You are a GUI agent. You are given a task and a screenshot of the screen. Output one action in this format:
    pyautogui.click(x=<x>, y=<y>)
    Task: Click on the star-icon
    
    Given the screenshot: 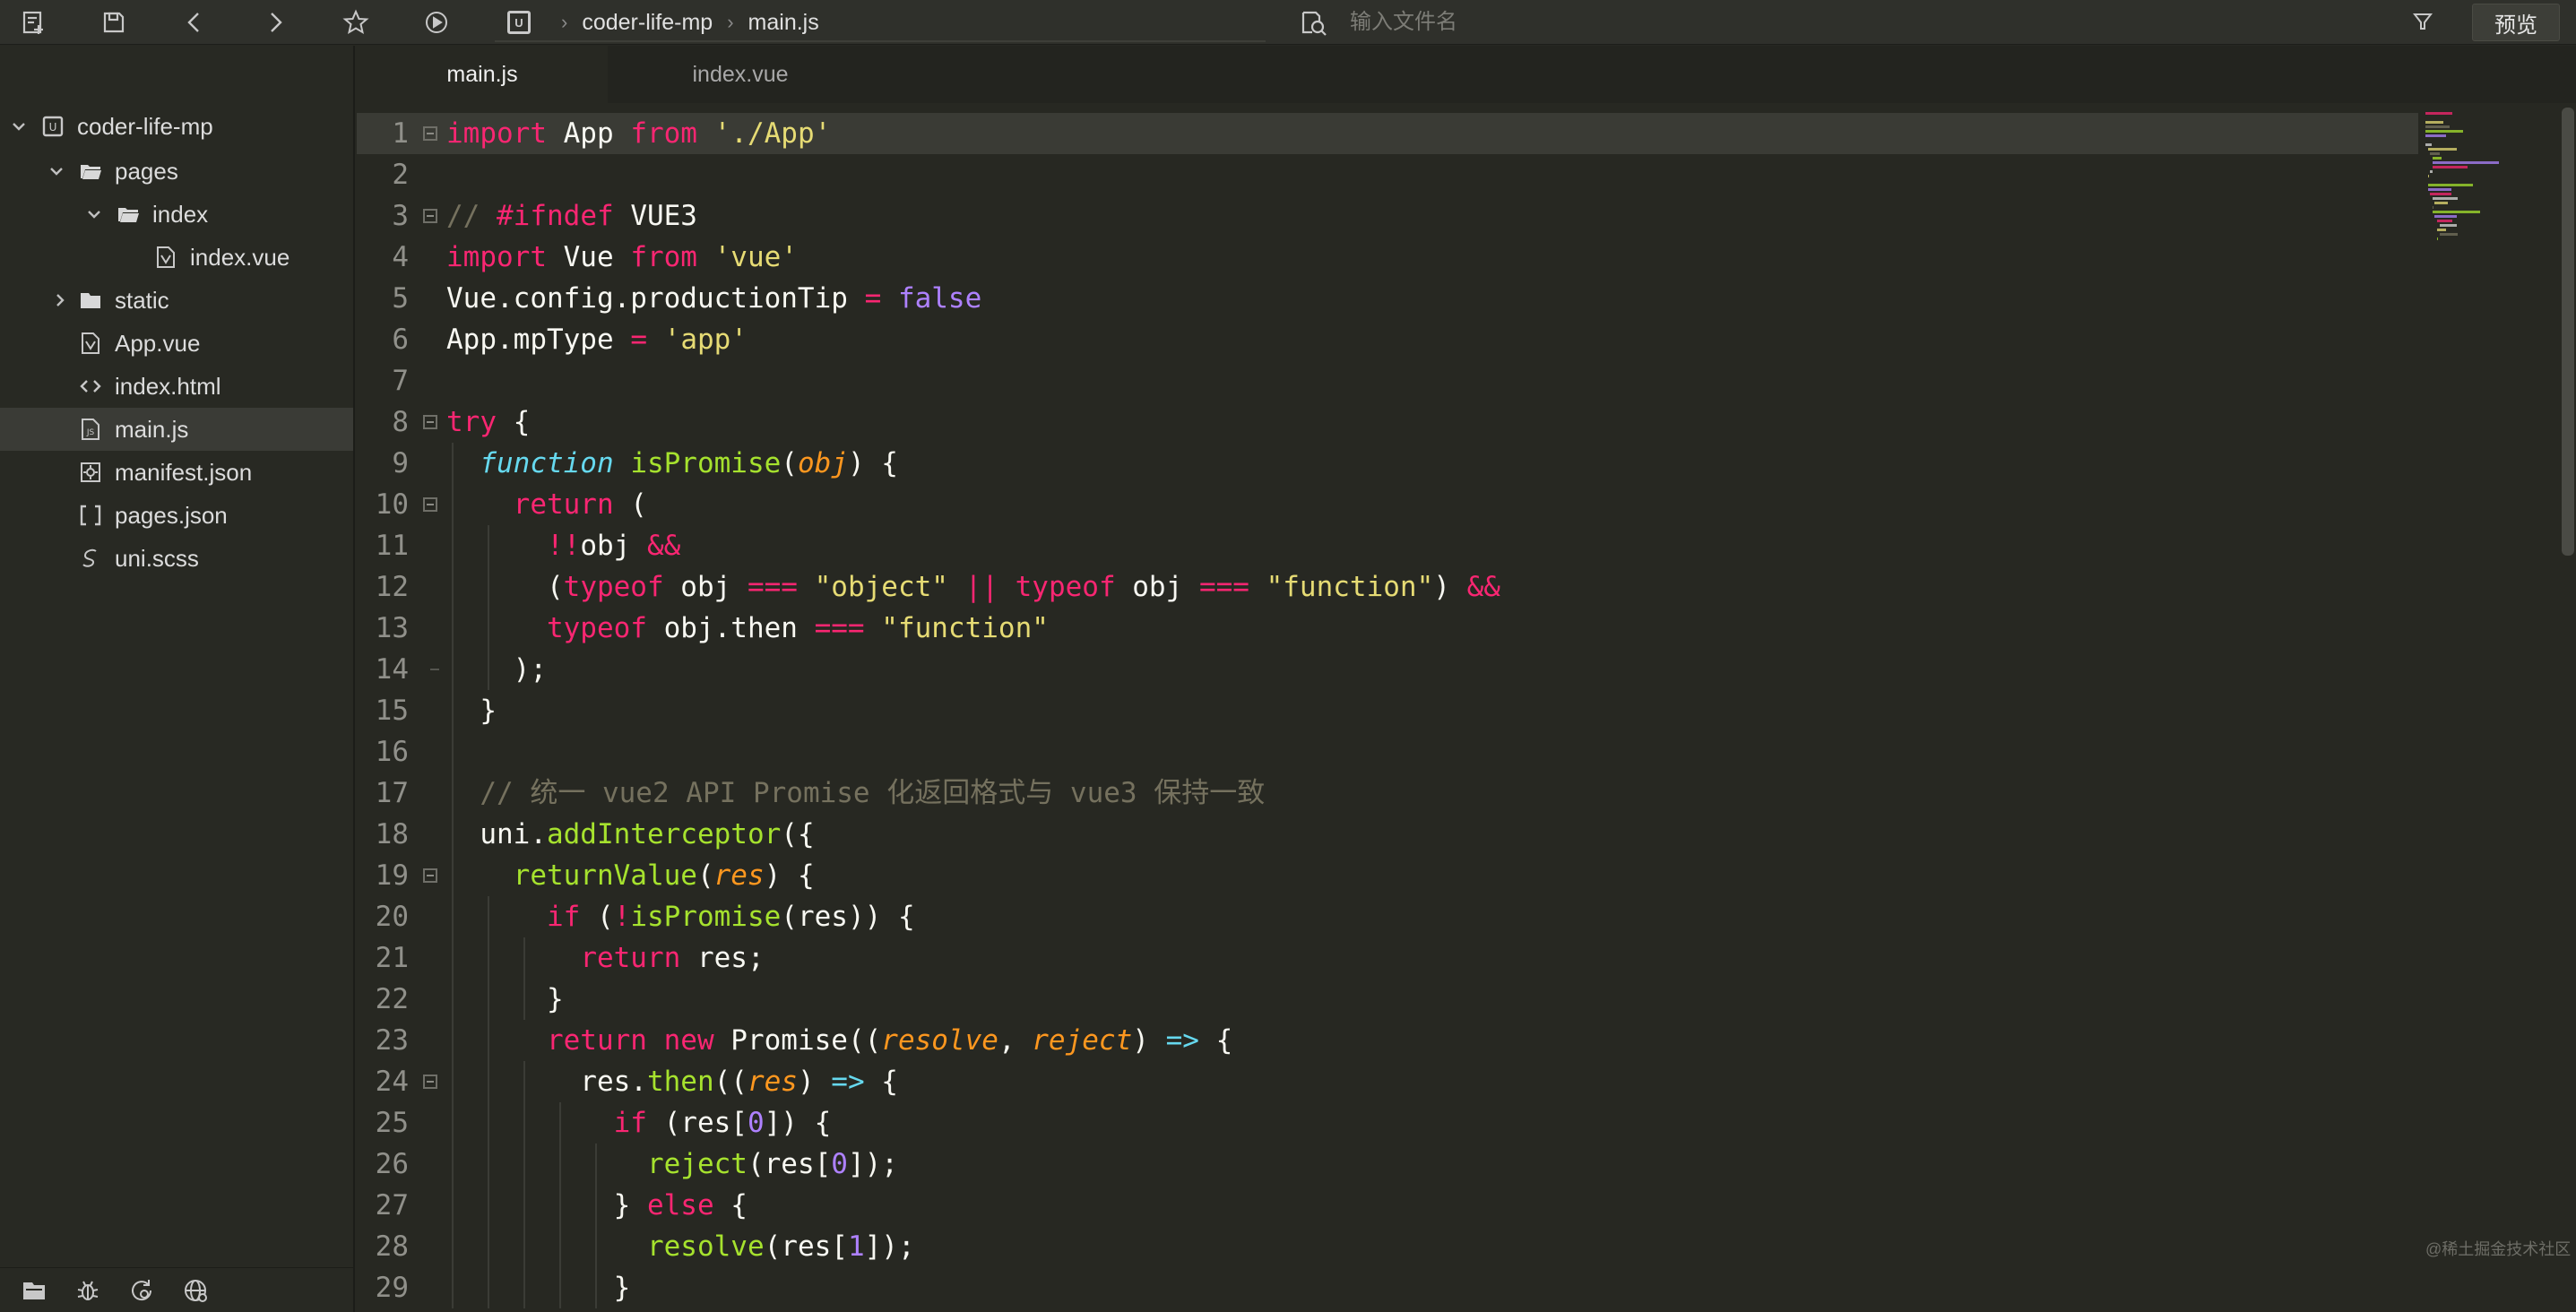 What is the action you would take?
    pyautogui.click(x=356, y=22)
    